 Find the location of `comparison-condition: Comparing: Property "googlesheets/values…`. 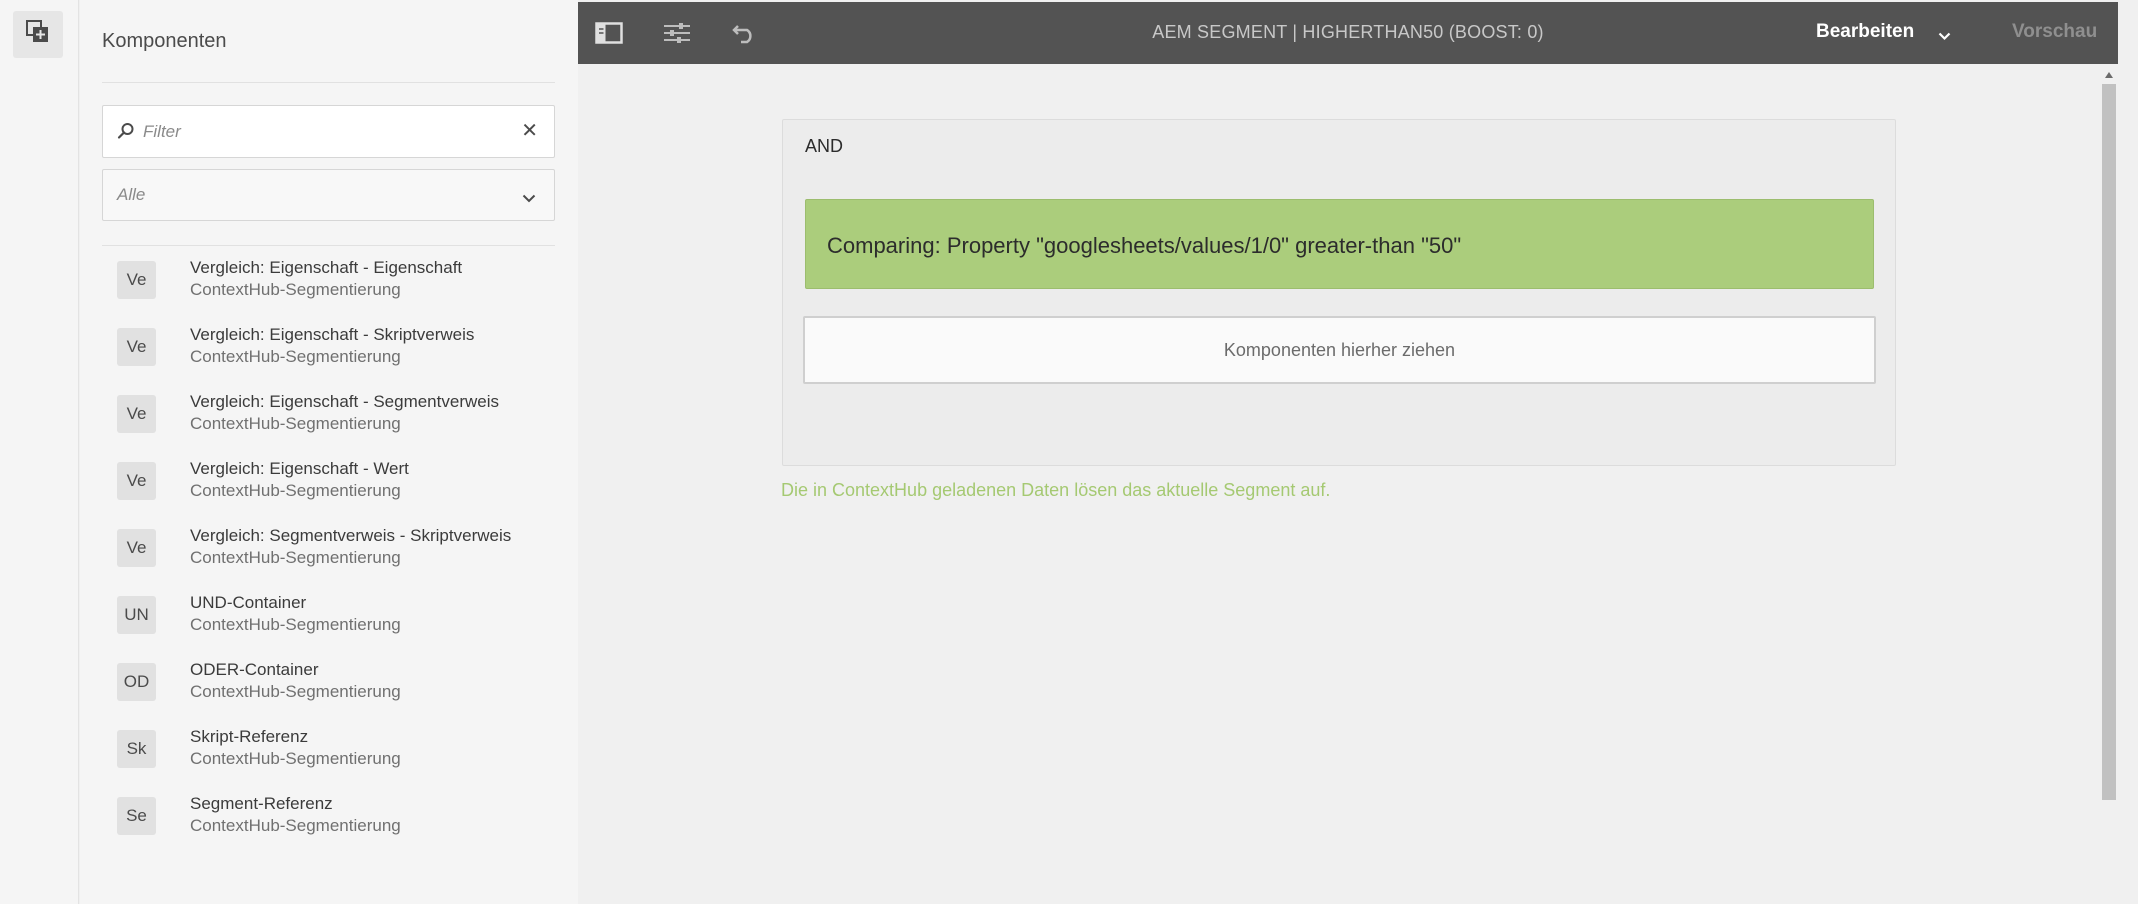

comparison-condition: Comparing: Property "googlesheets/values… is located at coordinates (1339, 244).